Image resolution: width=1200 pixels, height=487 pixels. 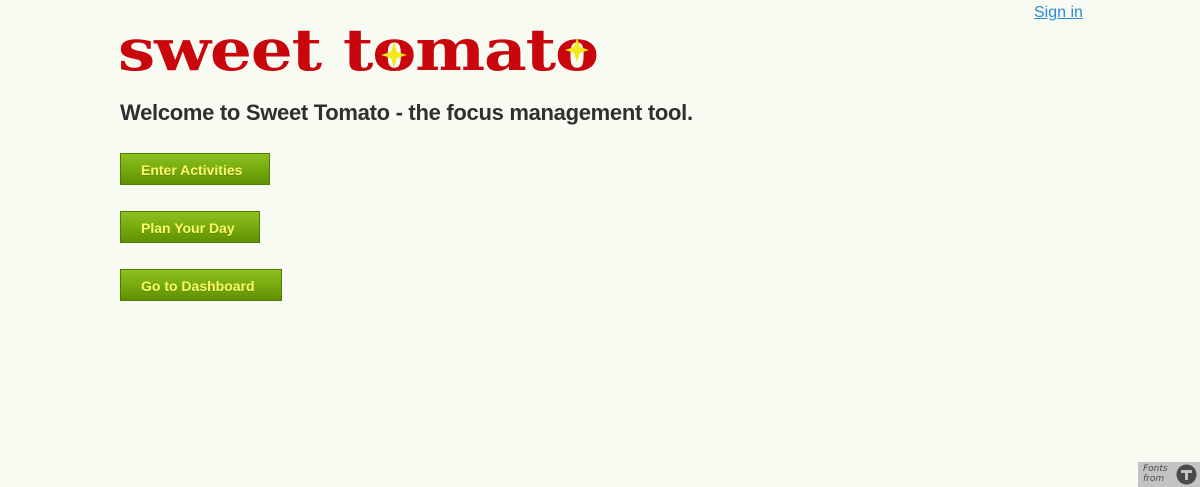 I want to click on fonts-provider-badge: Fonts from, so click(x=1169, y=474).